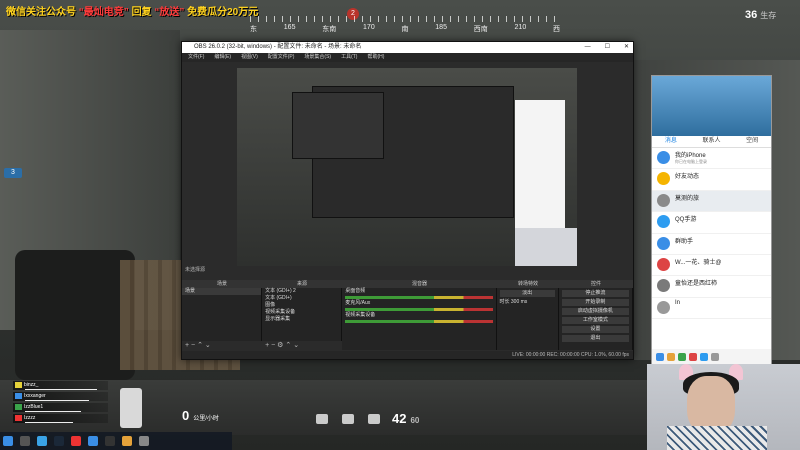 Image resolution: width=800 pixels, height=450 pixels. What do you see at coordinates (200, 415) in the screenshot?
I see `speed-readout: 0 公里/小时` at bounding box center [200, 415].